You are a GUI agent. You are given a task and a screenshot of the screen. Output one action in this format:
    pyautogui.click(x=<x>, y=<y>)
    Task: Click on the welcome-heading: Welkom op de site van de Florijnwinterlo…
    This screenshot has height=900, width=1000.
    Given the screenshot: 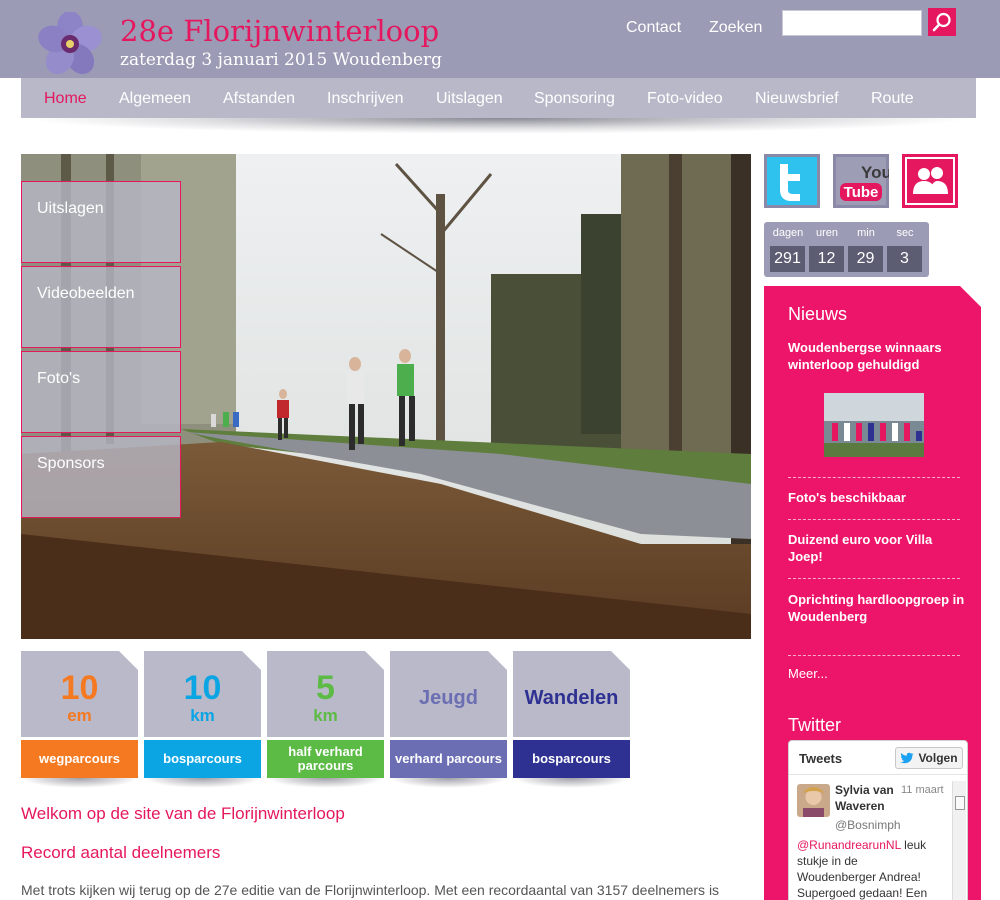 What is the action you would take?
    pyautogui.click(x=183, y=813)
    